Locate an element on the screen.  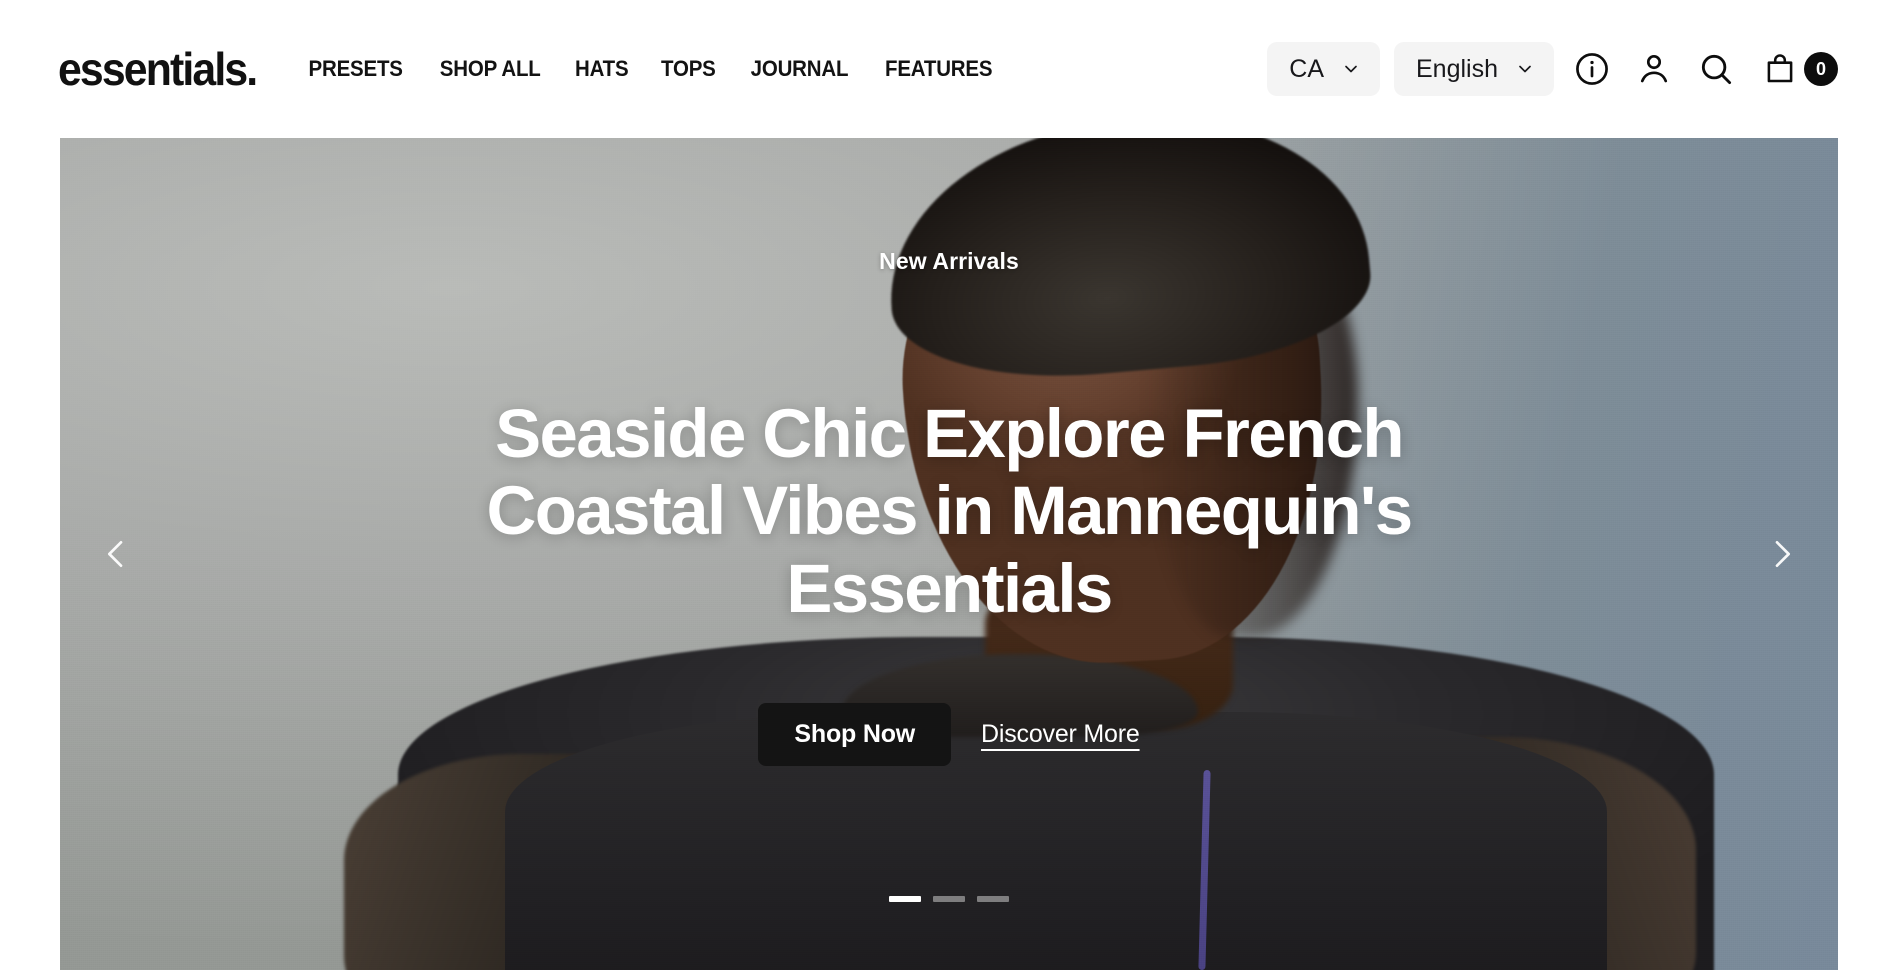
discover-more-link: Discover More is located at coordinates (1060, 734).